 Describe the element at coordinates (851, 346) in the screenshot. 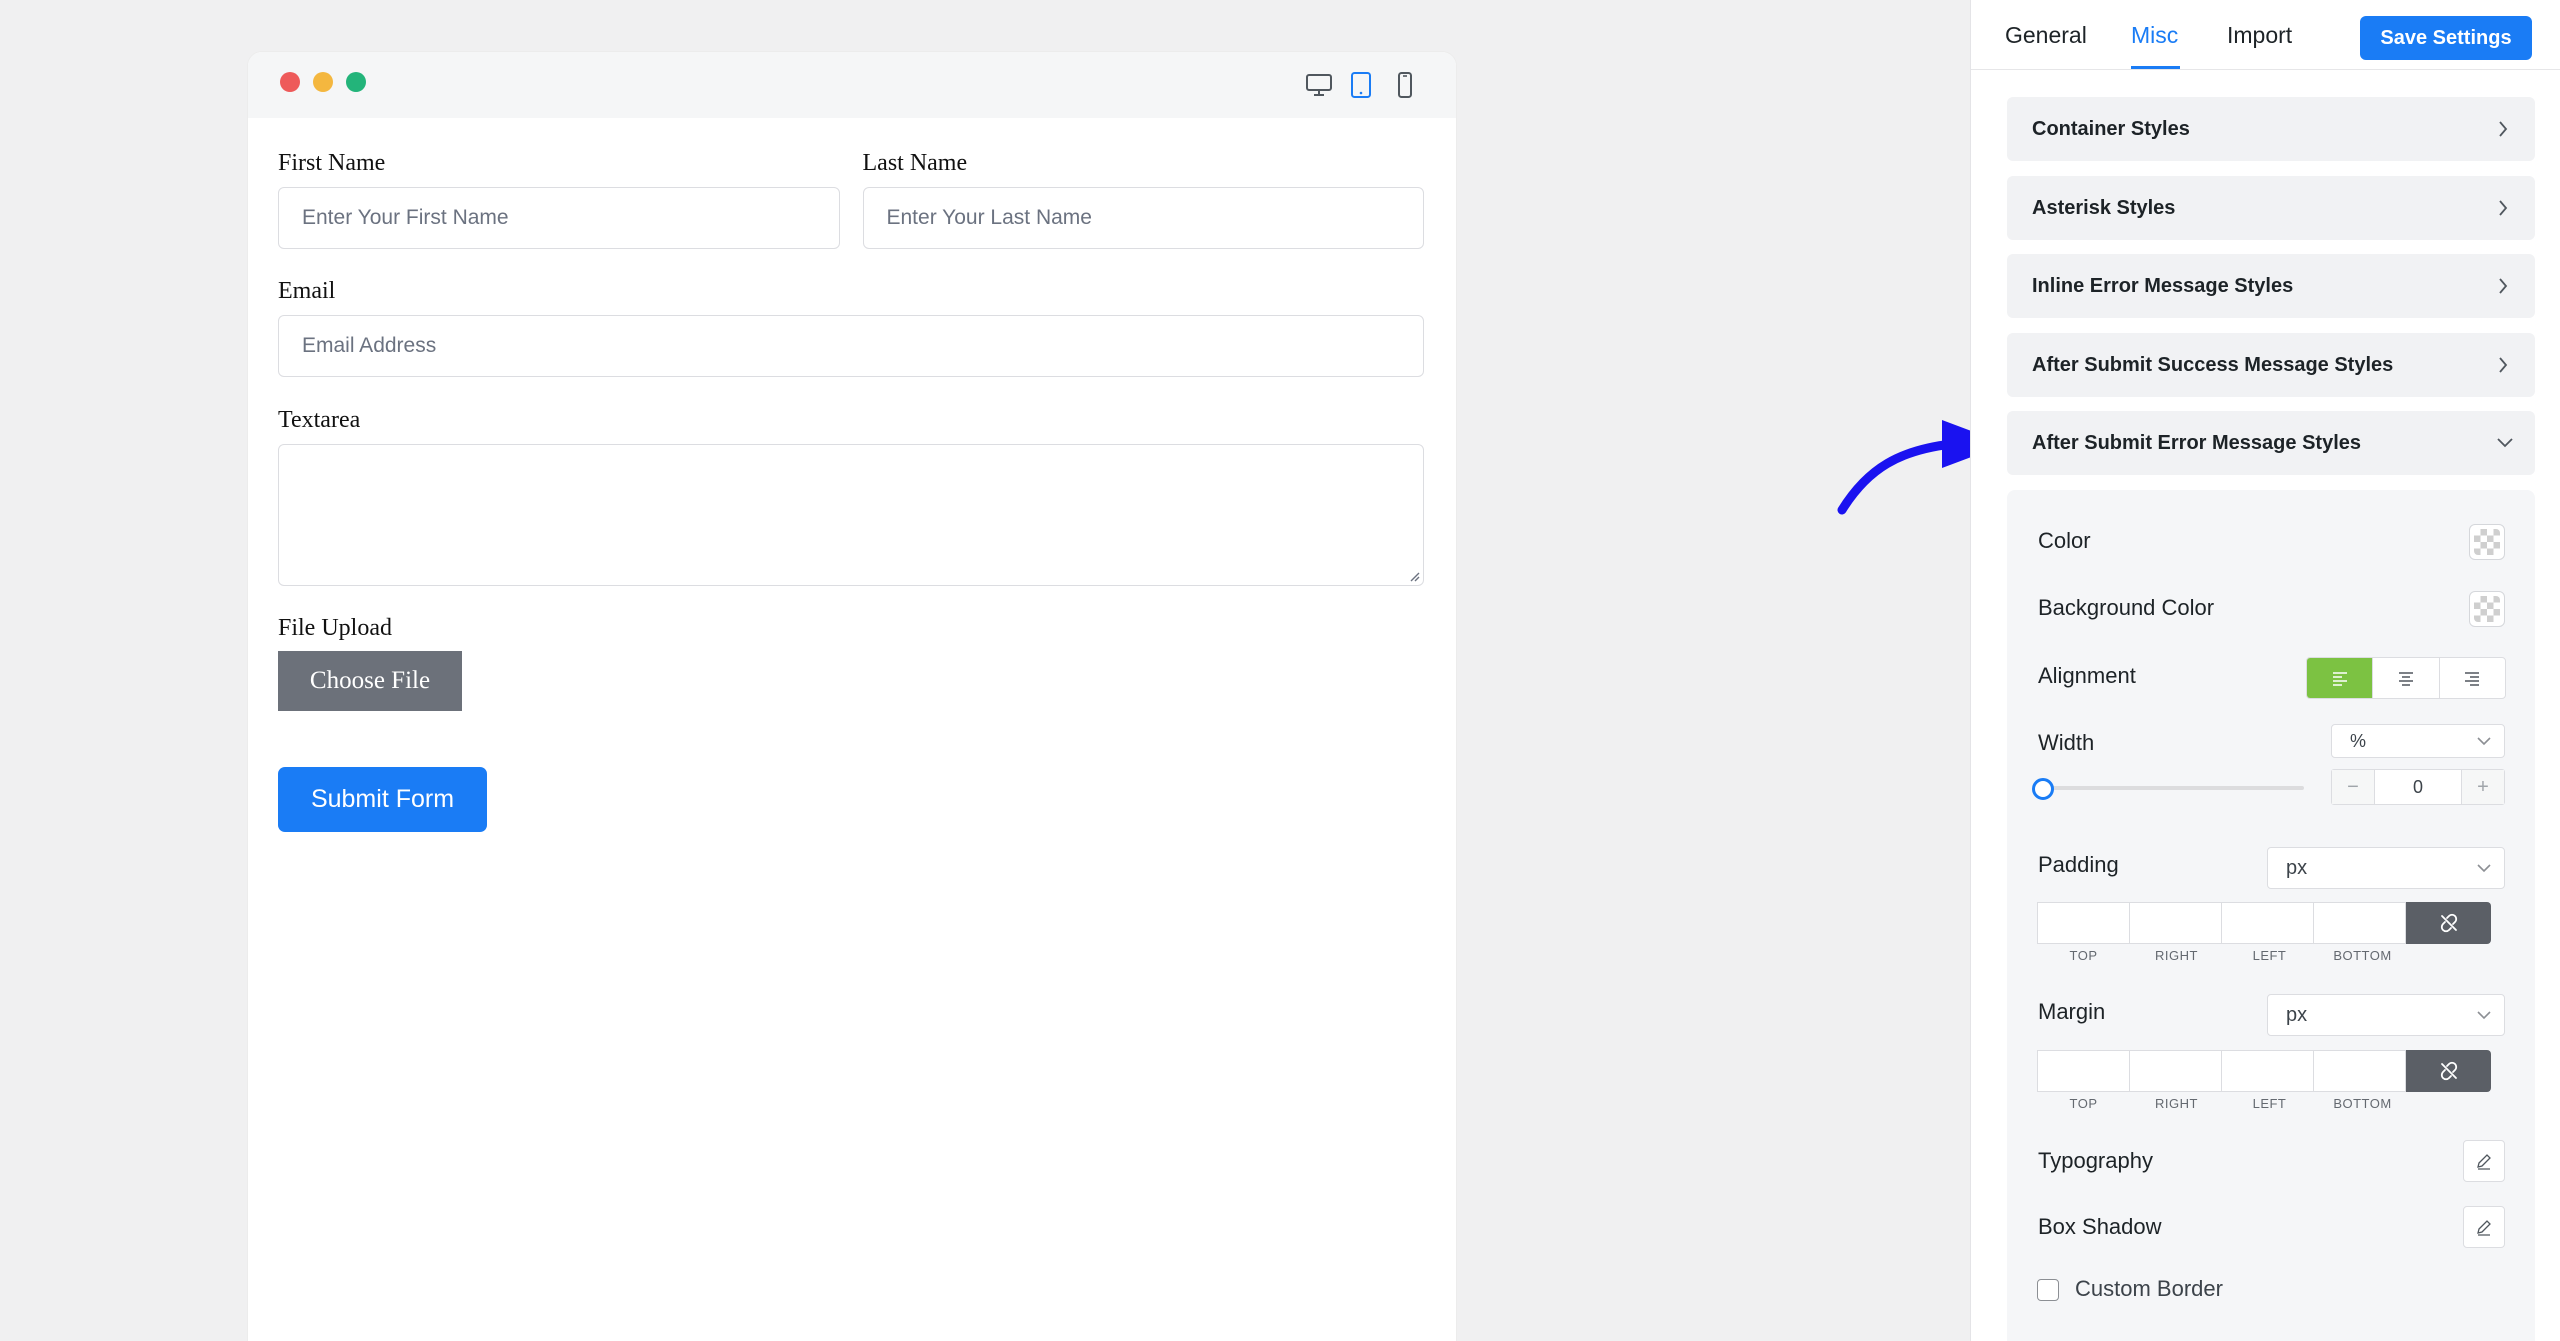

I see `email-input: Email Address` at that location.